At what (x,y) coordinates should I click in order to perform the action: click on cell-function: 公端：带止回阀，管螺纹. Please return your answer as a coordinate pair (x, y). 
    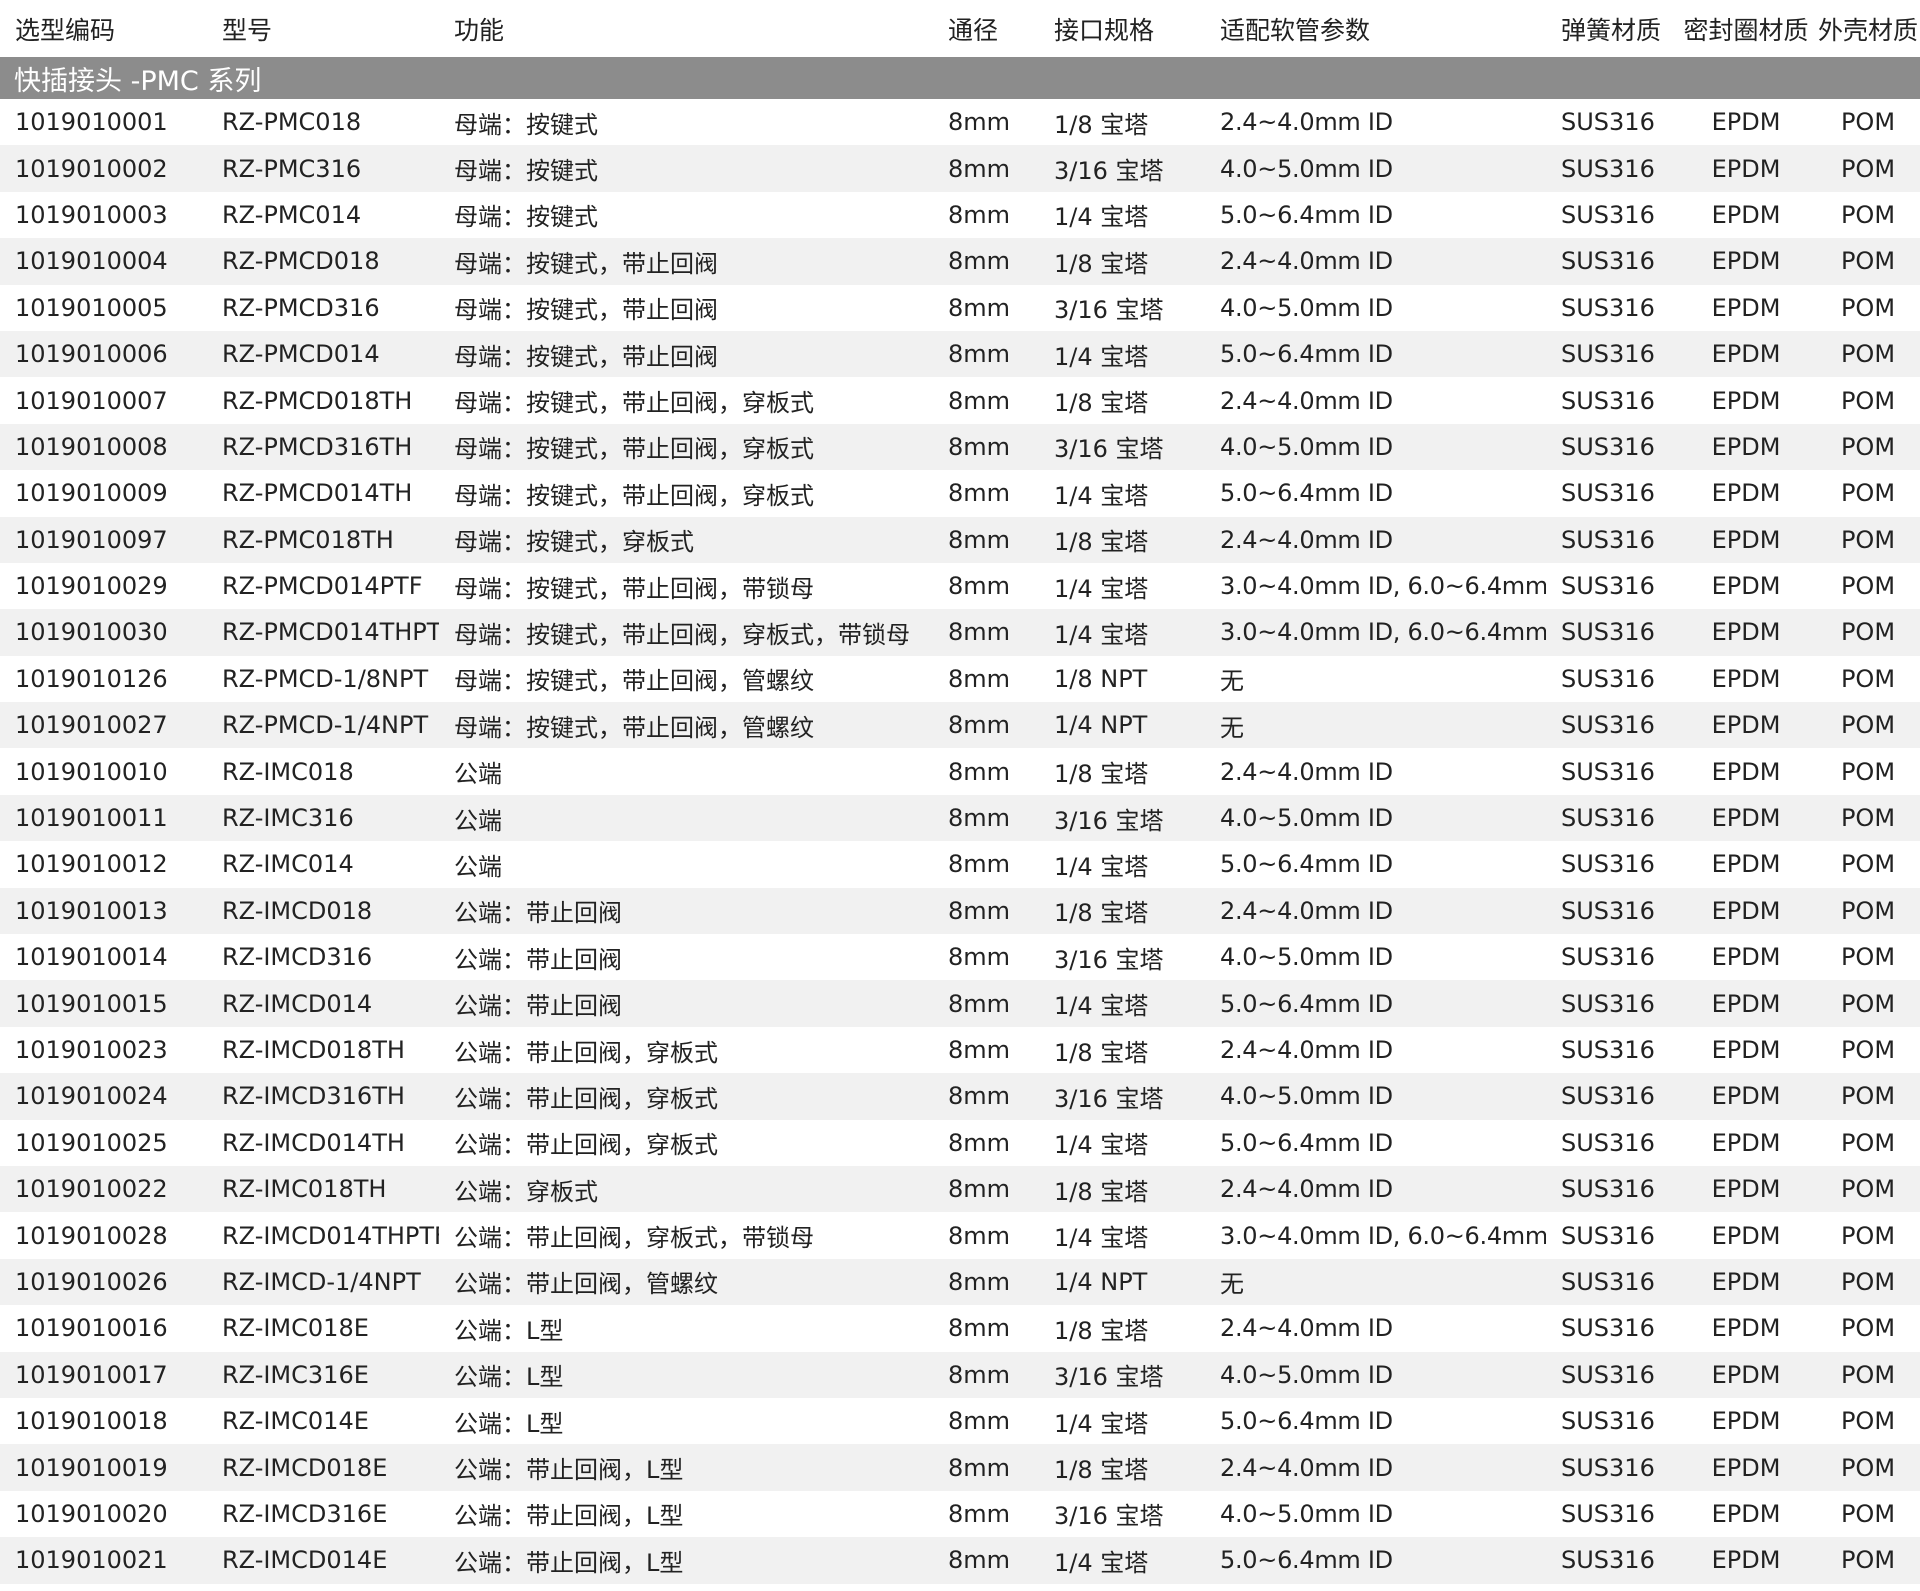
    Looking at the image, I should click on (686, 1282).